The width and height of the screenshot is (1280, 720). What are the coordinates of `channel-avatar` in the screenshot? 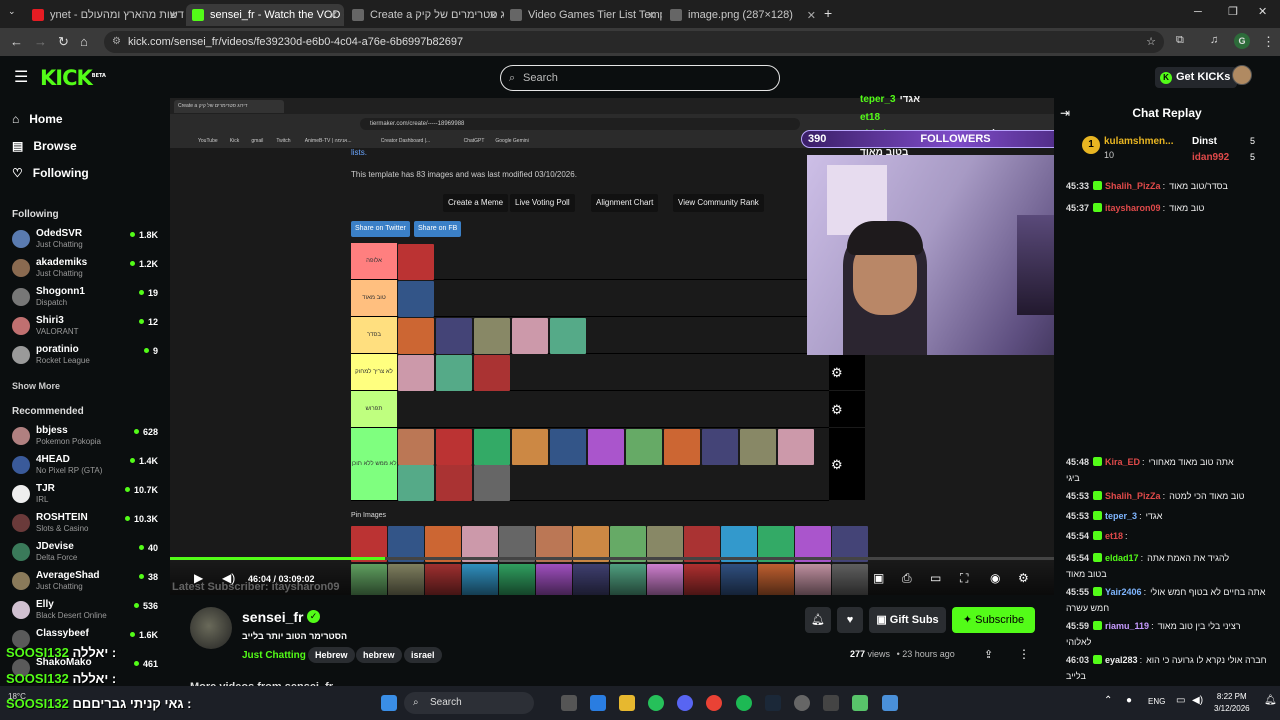 It's located at (211, 628).